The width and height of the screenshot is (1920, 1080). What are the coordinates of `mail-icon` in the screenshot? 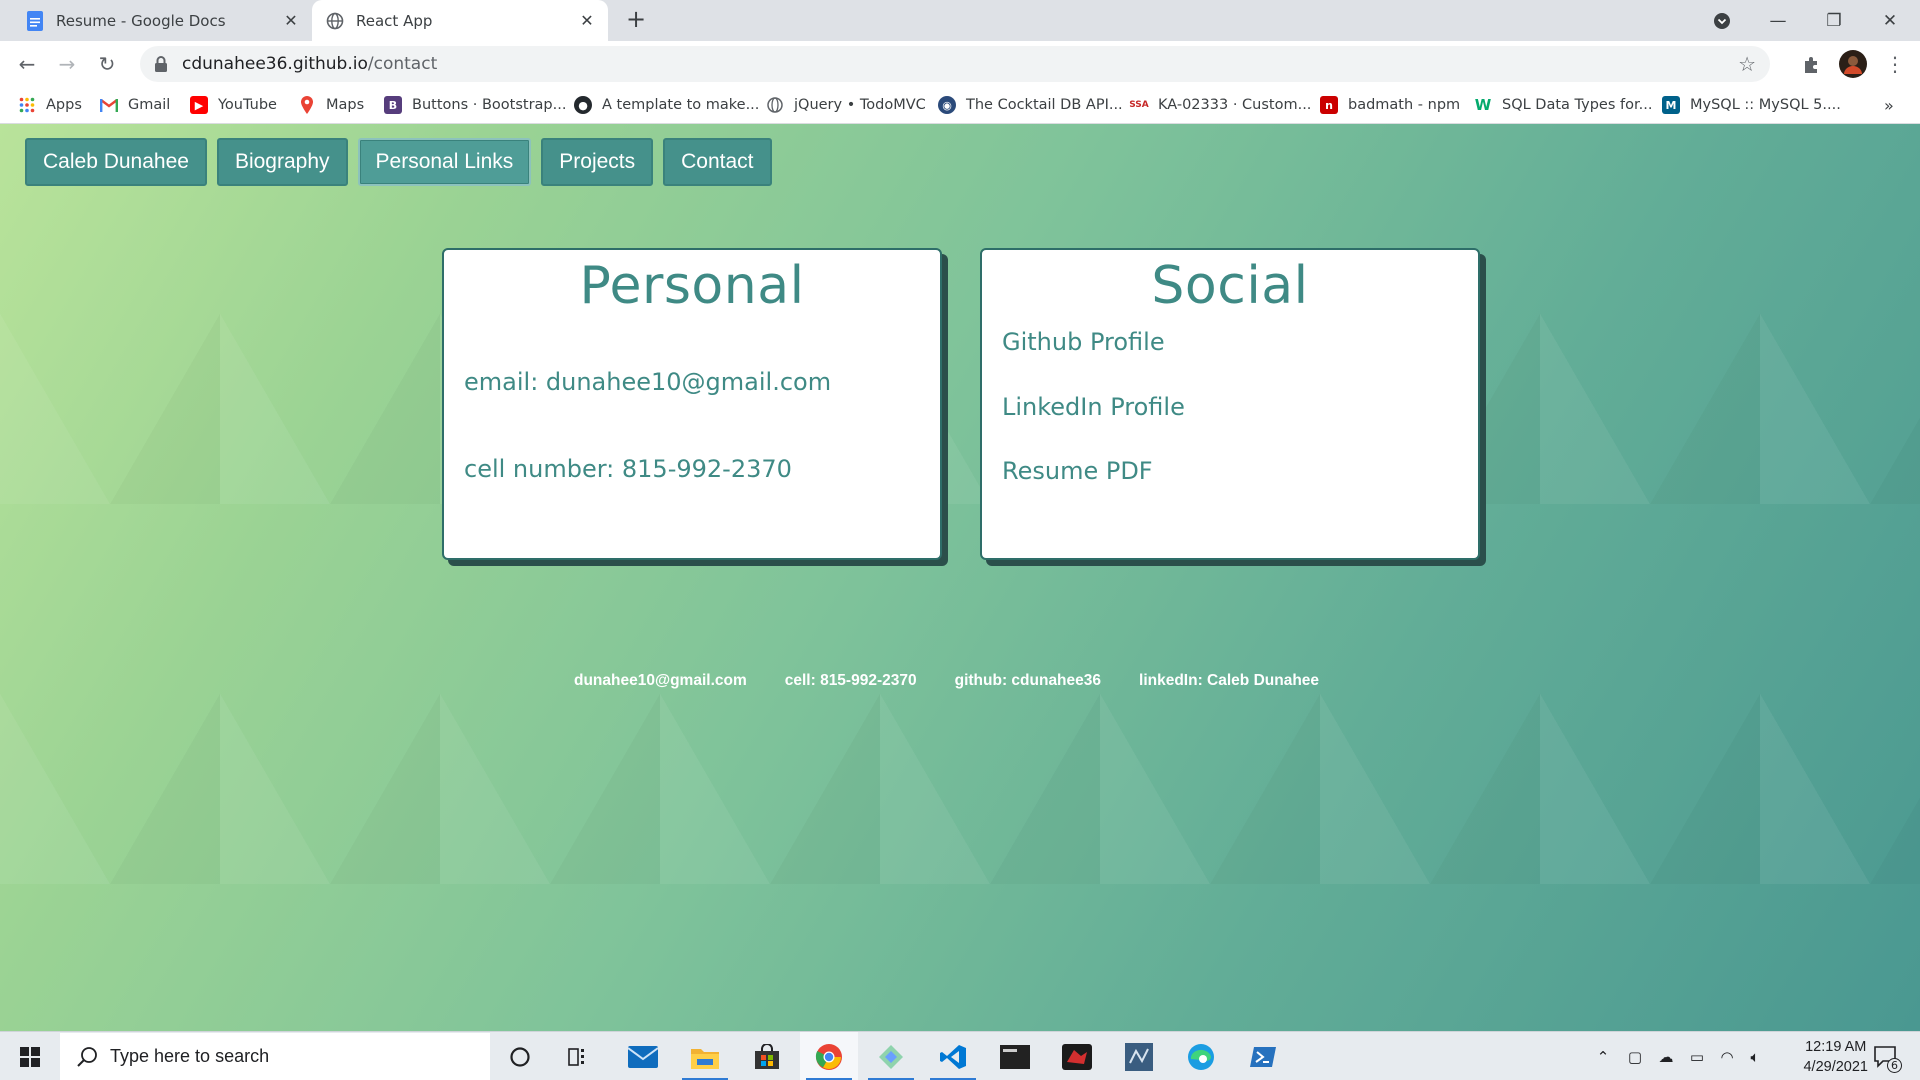 It's located at (643, 1056).